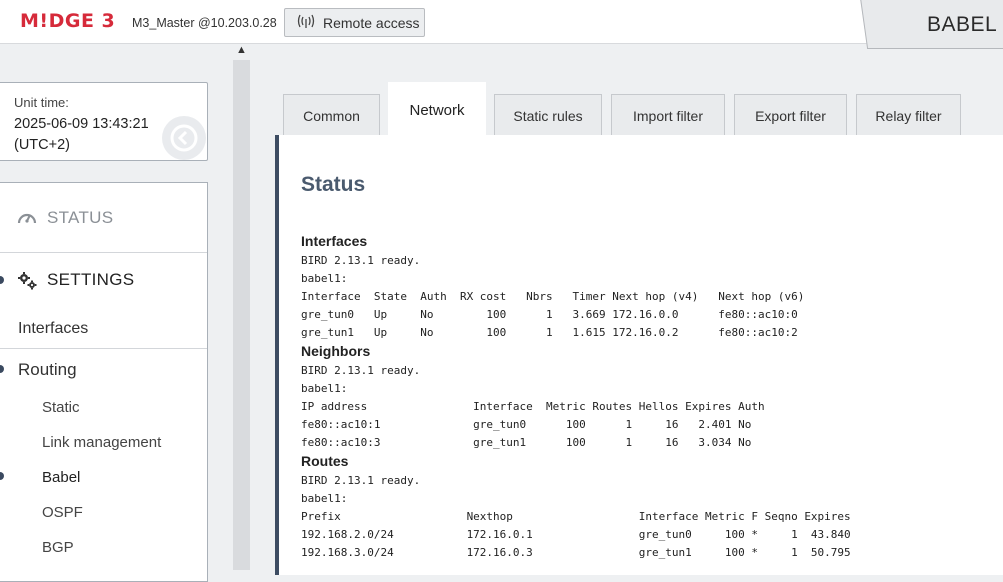 The image size is (1003, 582). Describe the element at coordinates (526, 424) in the screenshot. I see `table-row: fe80::ac10:1 gre_tun0 100 1 16 2.401 No` at that location.